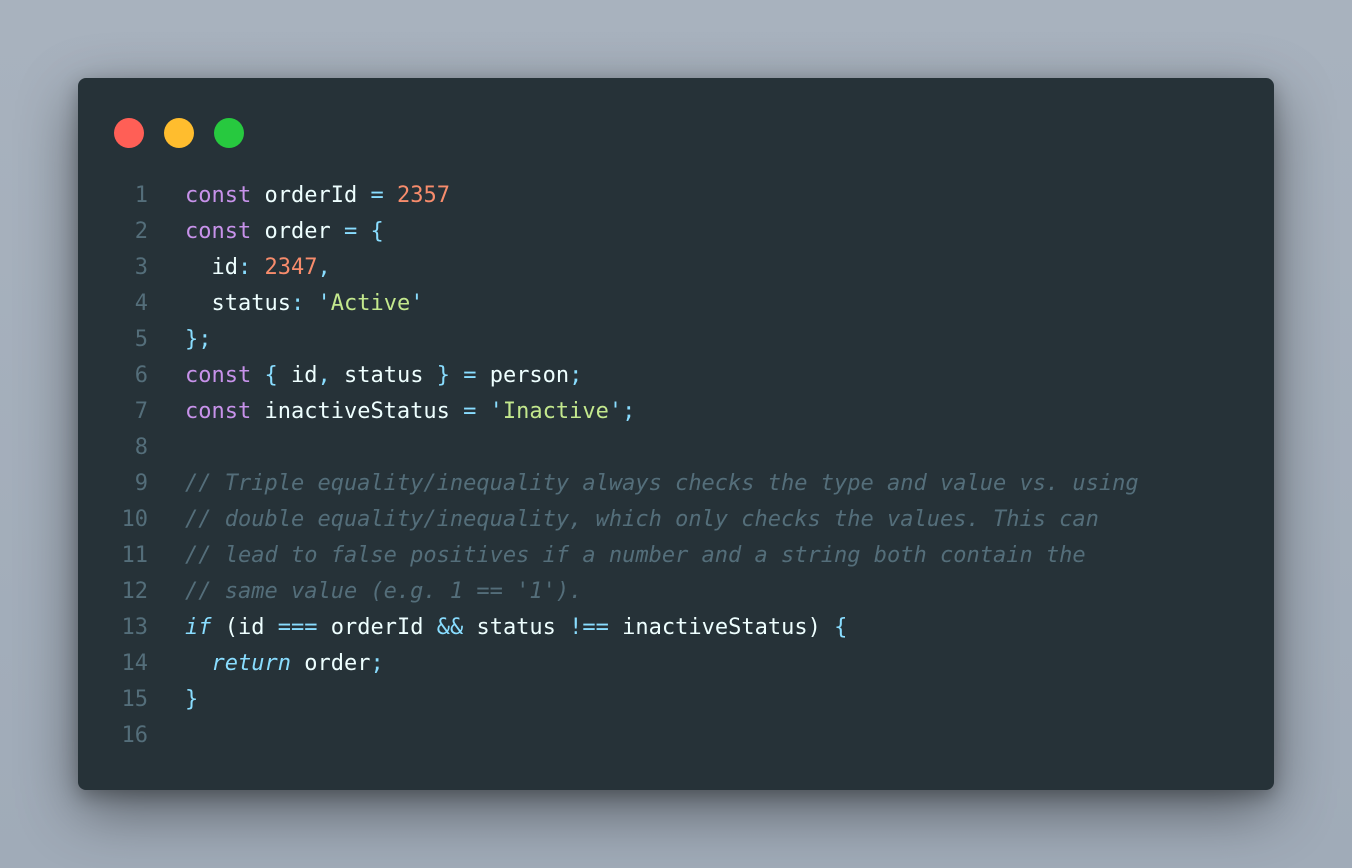 This screenshot has height=868, width=1352. I want to click on line-number: 2, so click(141, 231).